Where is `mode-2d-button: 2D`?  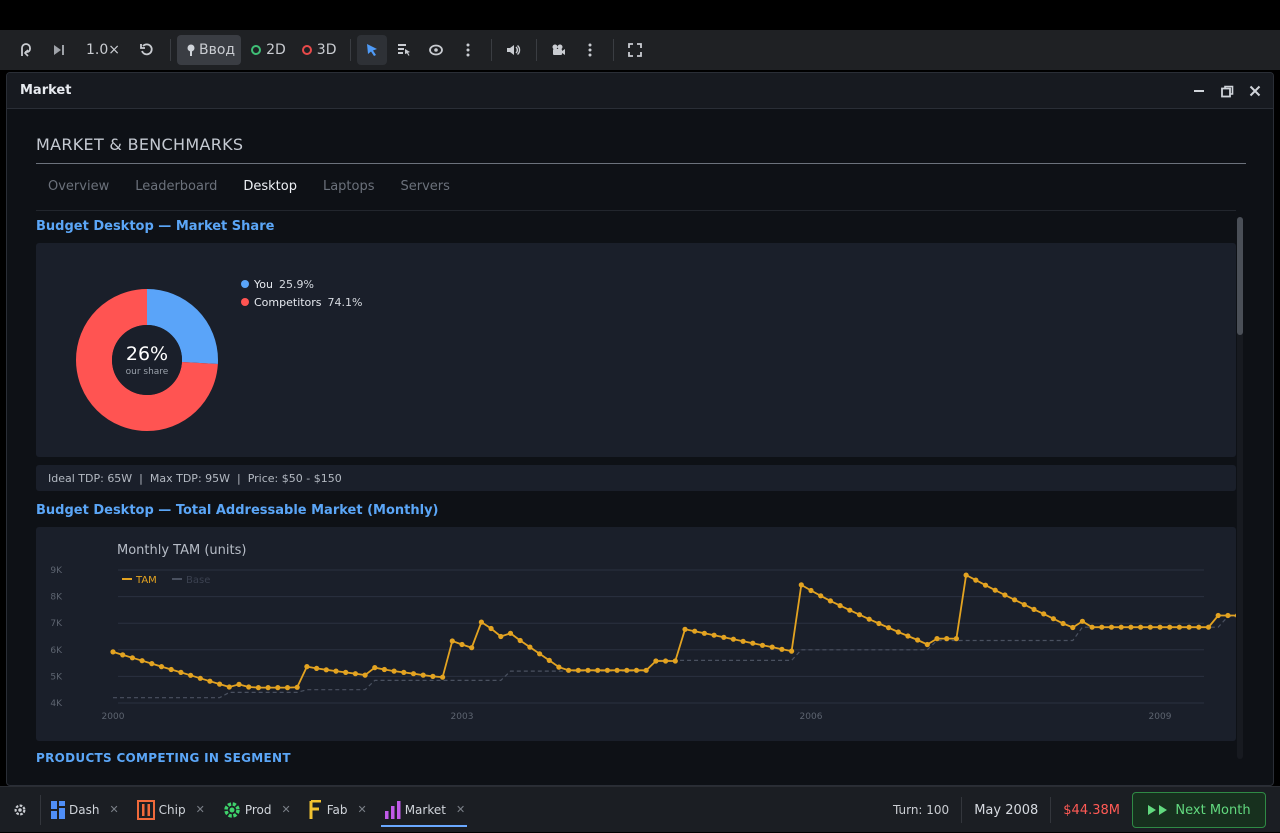 mode-2d-button: 2D is located at coordinates (268, 50).